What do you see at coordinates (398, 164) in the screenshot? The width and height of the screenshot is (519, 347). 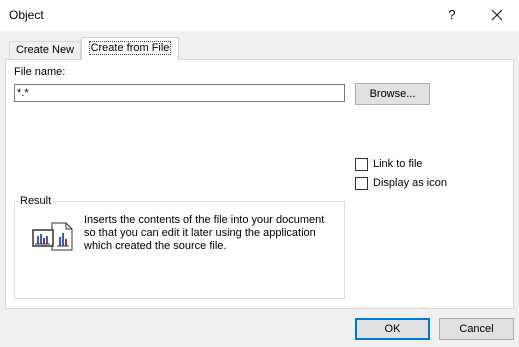 I see `link-to-file-label: Link to file` at bounding box center [398, 164].